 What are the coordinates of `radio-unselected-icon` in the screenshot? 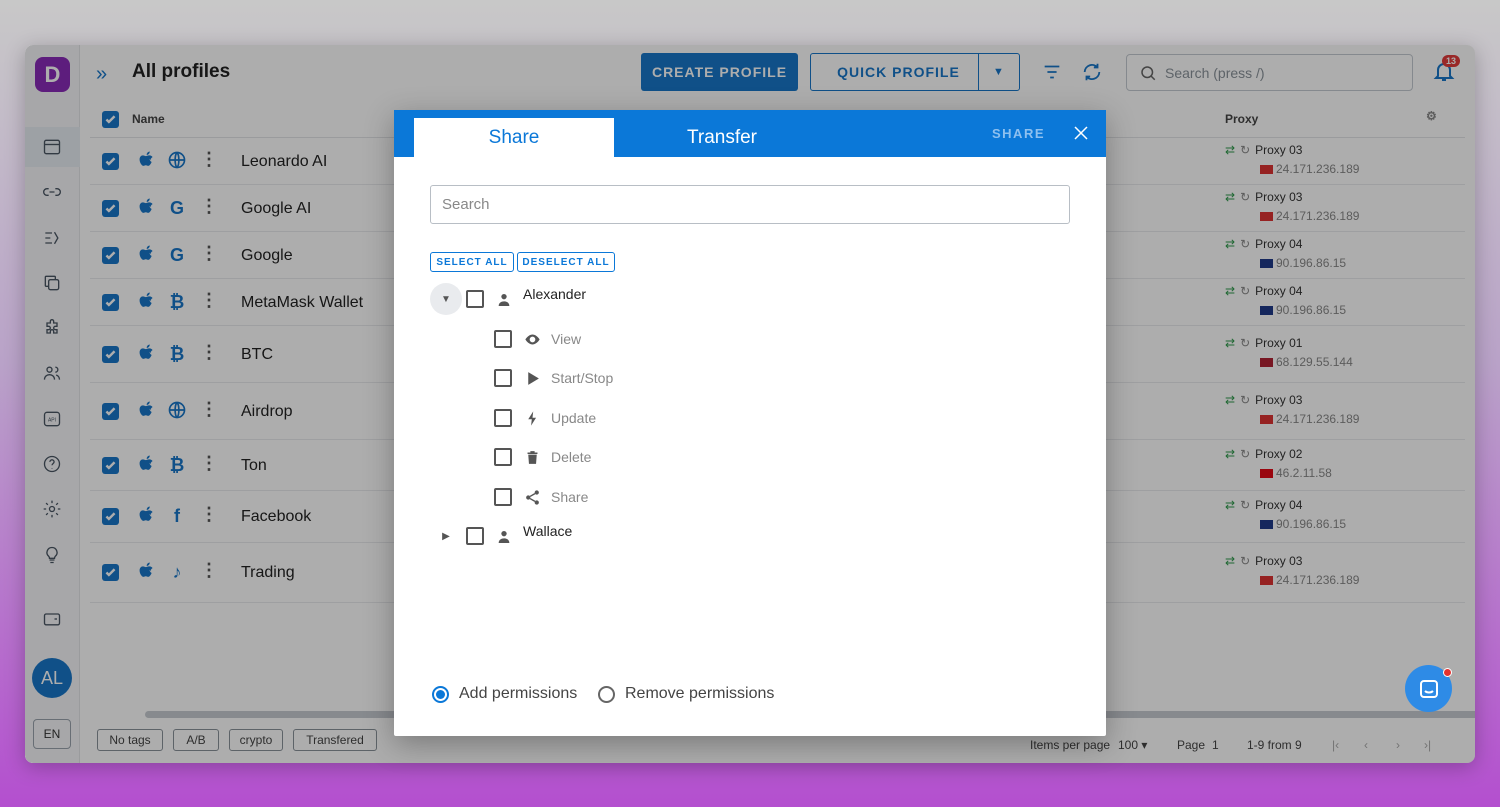 It's located at (606, 694).